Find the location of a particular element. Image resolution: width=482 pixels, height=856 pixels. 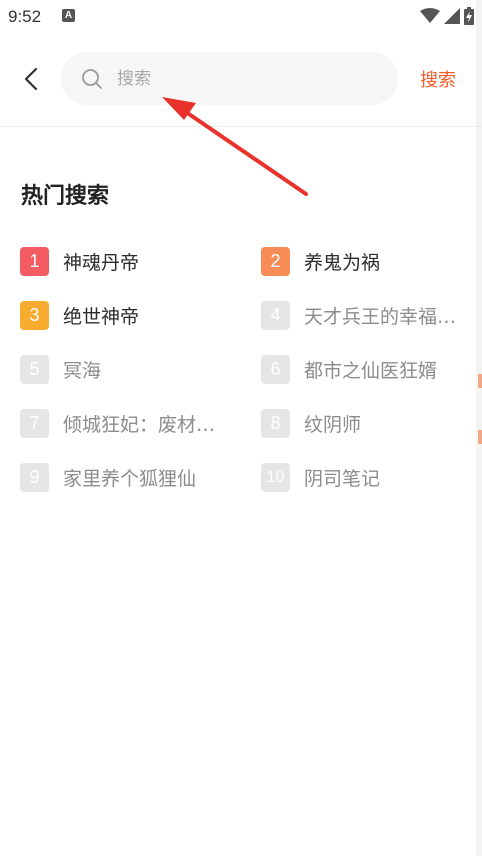

rank-badge: 10 is located at coordinates (275, 477).